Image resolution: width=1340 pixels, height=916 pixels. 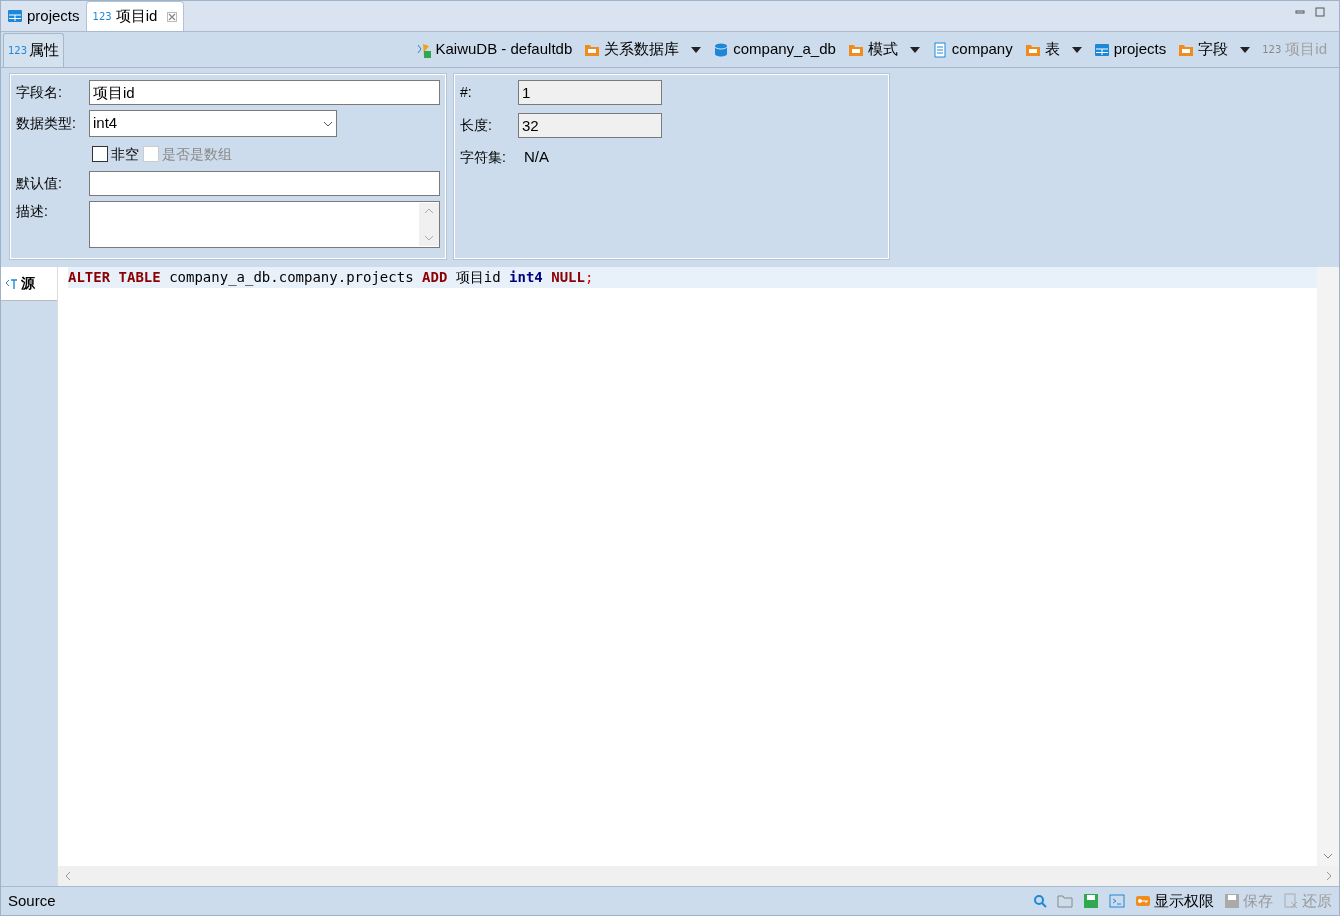 I want to click on field-label: #:, so click(x=466, y=92).